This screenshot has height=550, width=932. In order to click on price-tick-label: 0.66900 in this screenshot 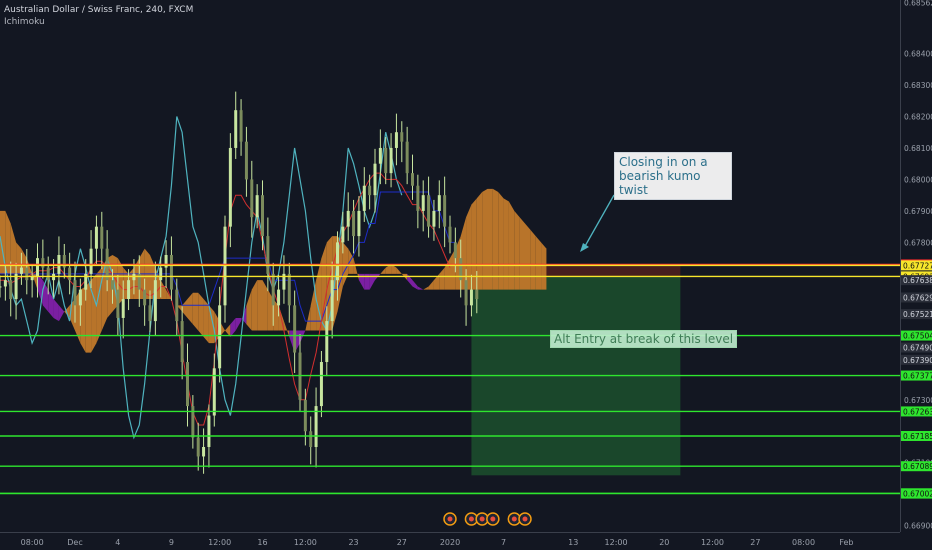, I will do `click(918, 526)`.